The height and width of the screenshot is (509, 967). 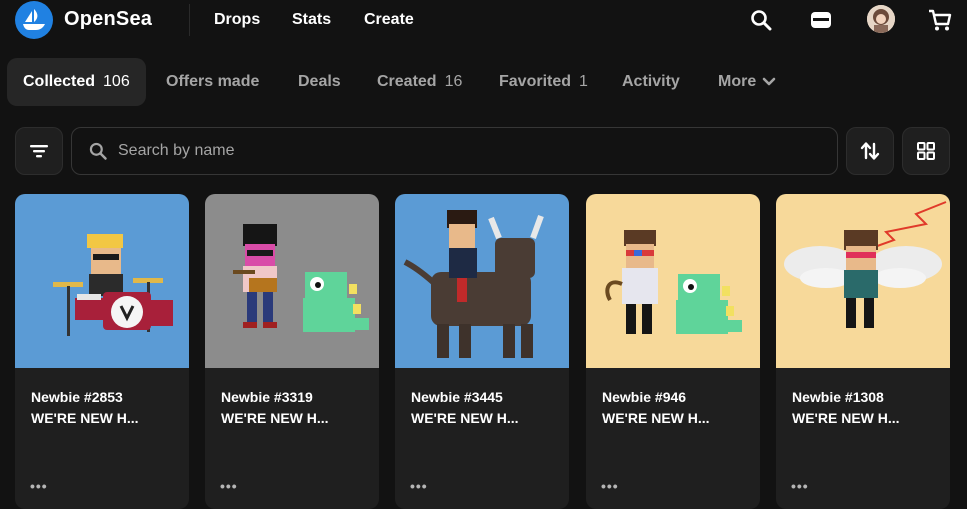 I want to click on tab-count: 16, so click(x=453, y=81).